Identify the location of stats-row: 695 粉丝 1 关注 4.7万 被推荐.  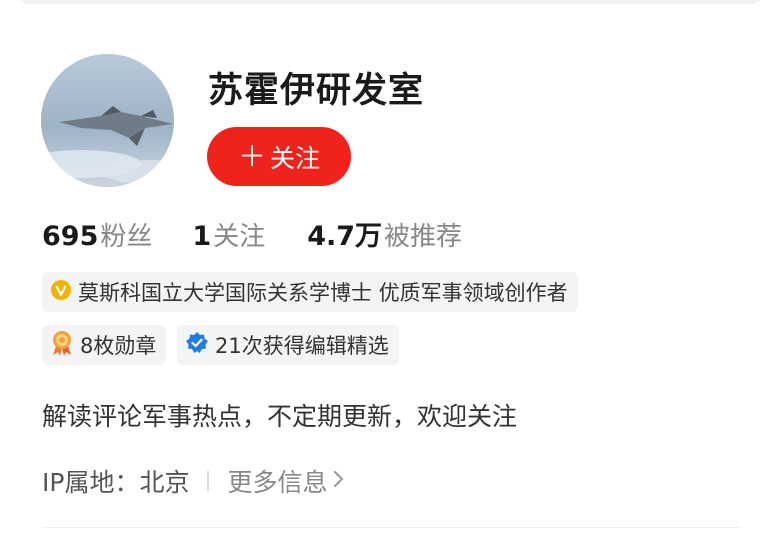
(272, 233).